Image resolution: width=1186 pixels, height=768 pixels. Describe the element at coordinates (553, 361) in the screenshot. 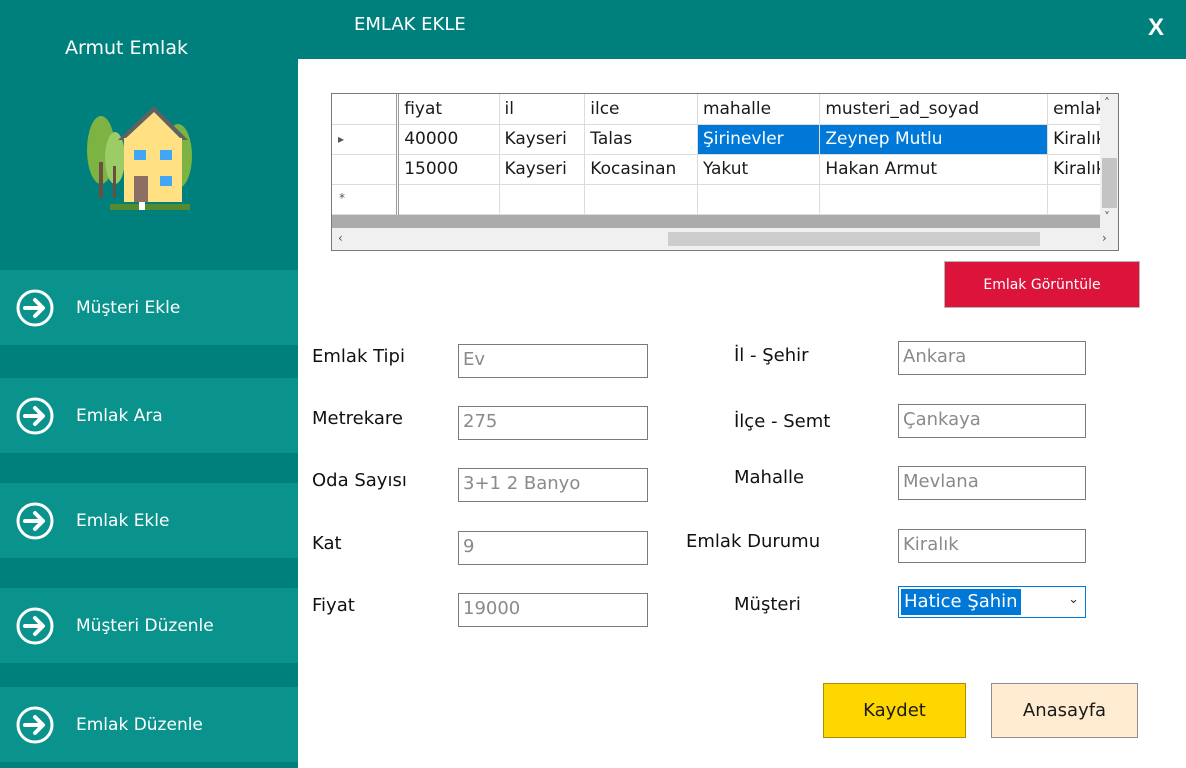

I see `emlak-tipi-input: Ev` at that location.